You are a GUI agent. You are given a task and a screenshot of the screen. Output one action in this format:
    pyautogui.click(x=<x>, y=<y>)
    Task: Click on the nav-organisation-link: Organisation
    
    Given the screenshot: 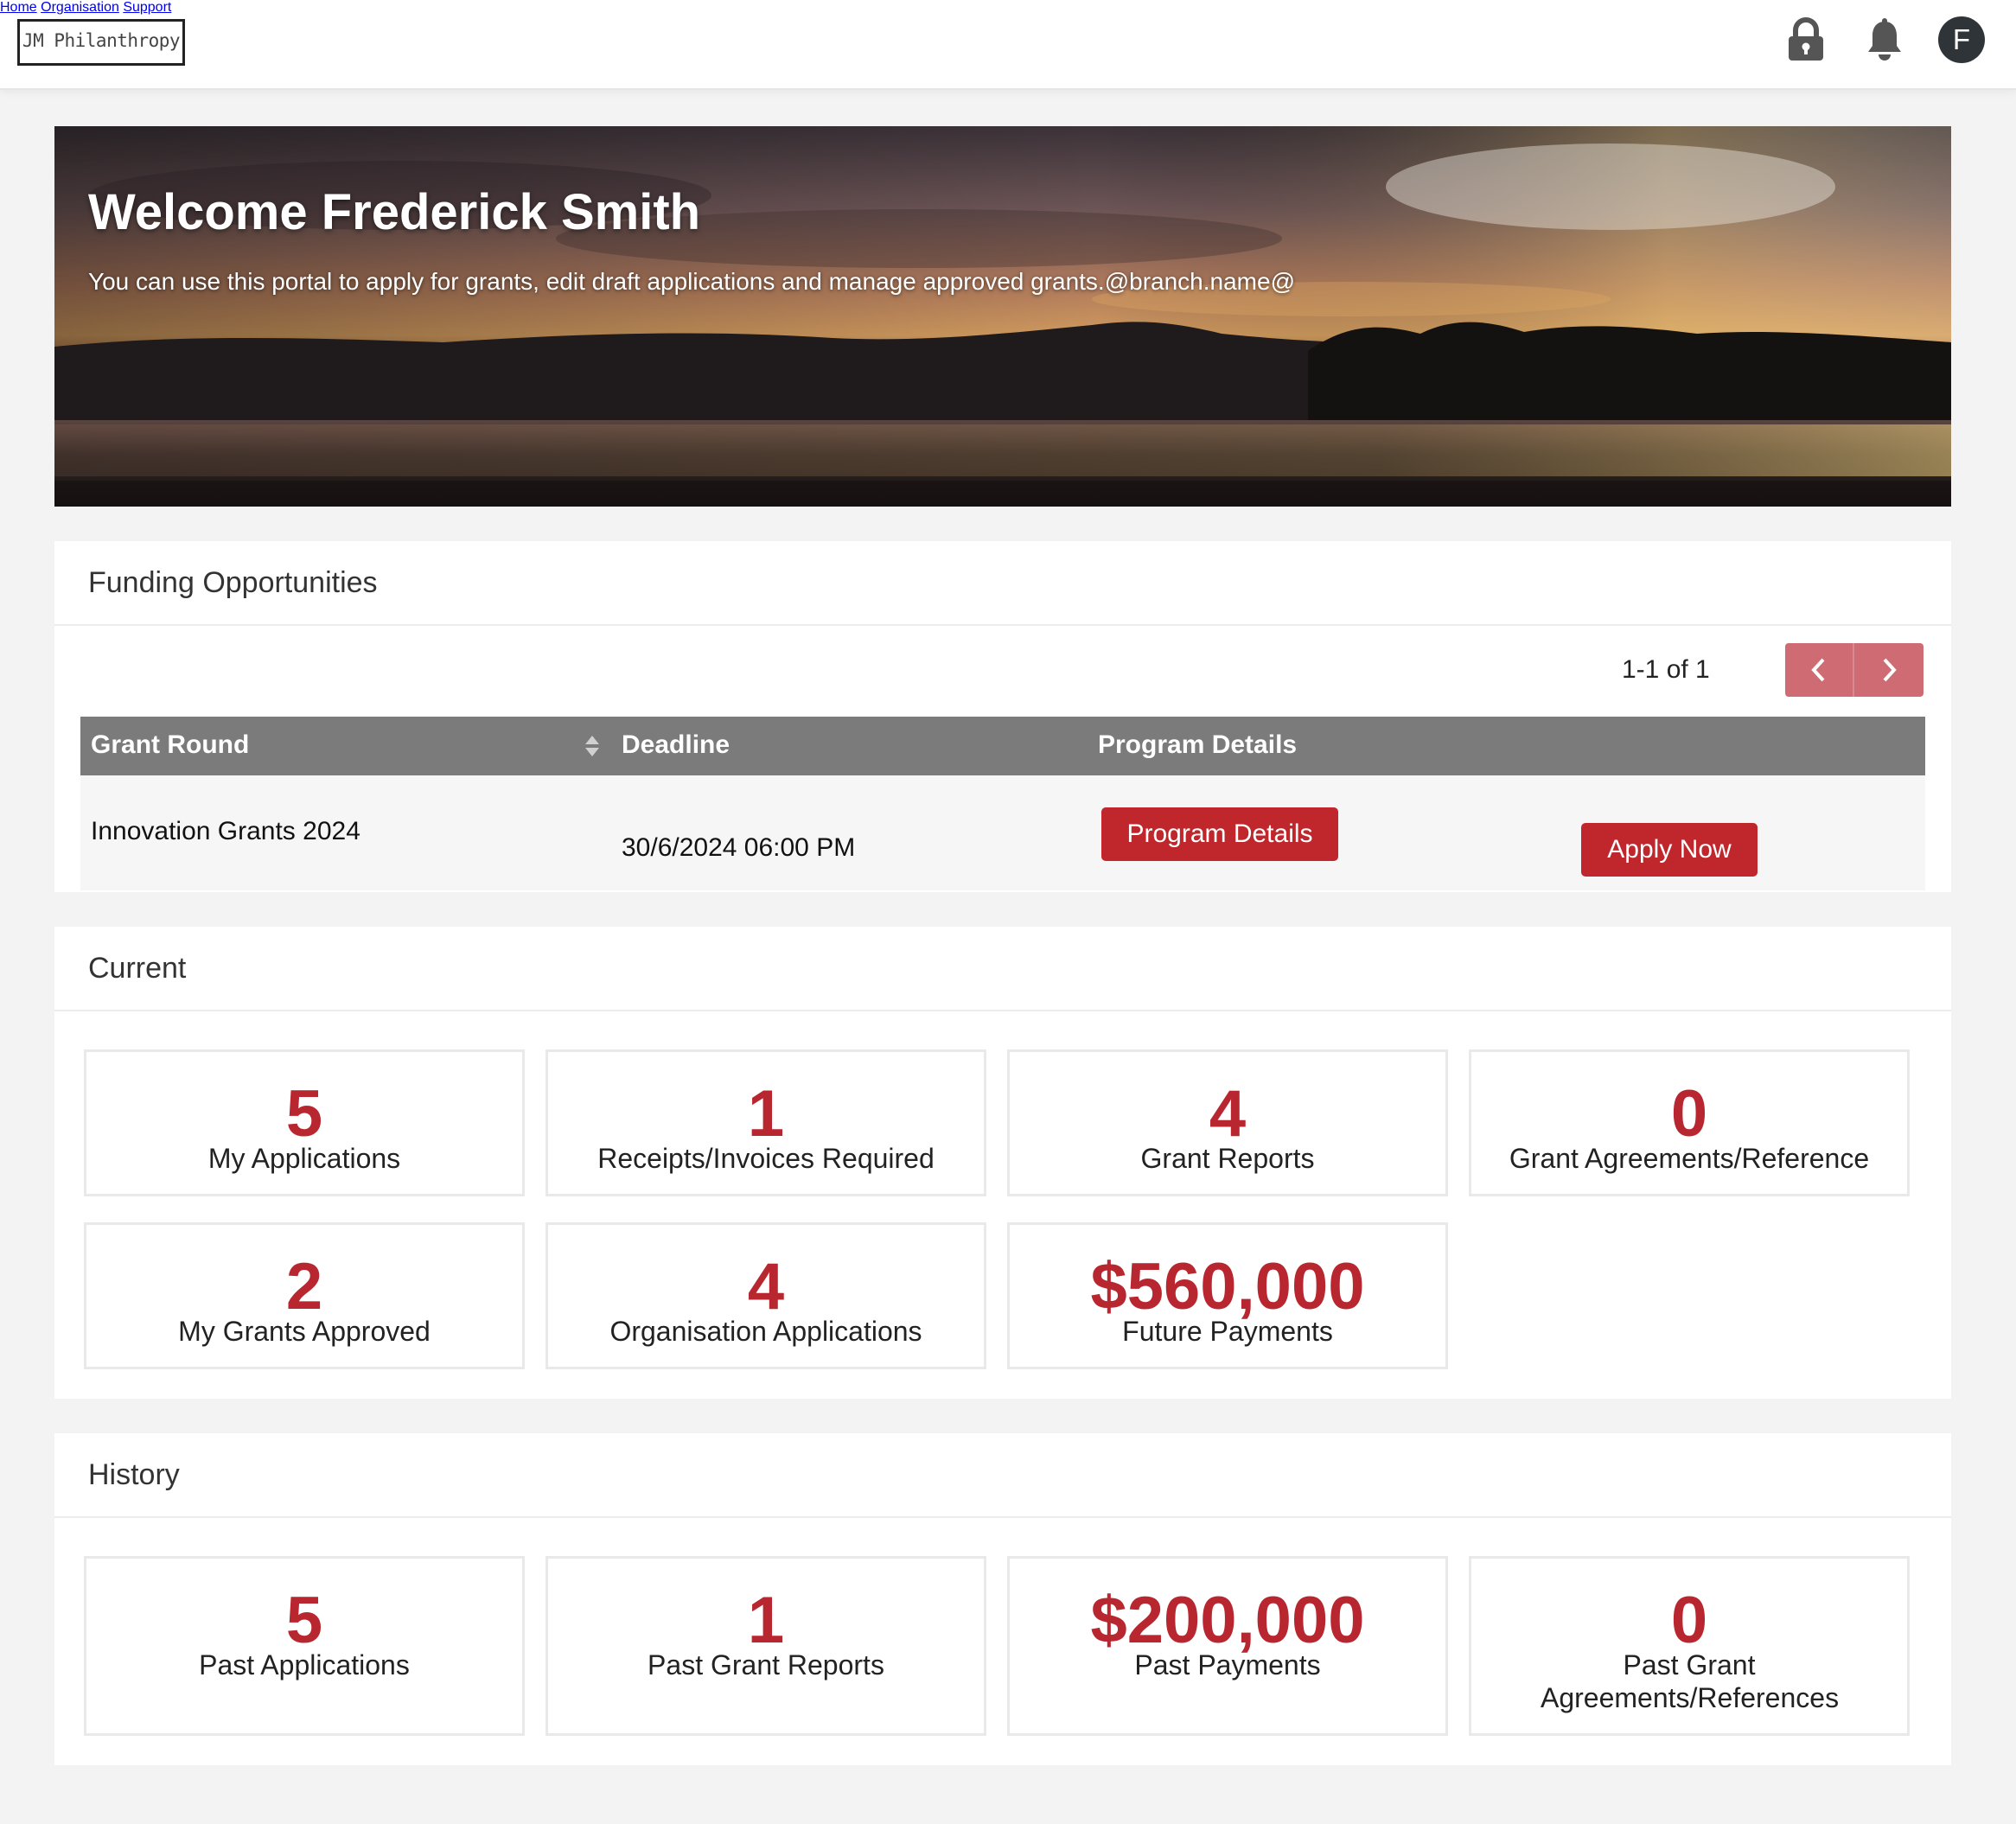 What is the action you would take?
    pyautogui.click(x=80, y=8)
    